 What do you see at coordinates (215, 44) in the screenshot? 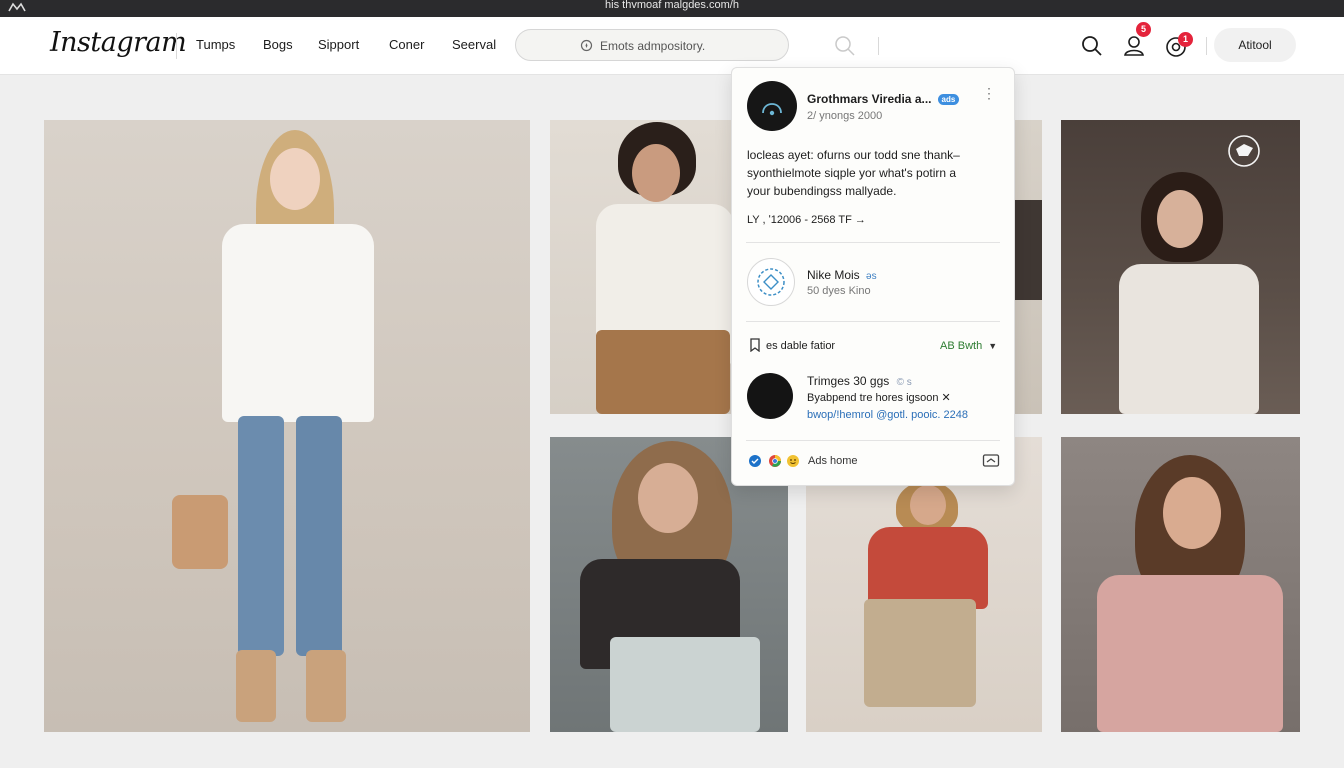
I see `nav-item-1: Tumps` at bounding box center [215, 44].